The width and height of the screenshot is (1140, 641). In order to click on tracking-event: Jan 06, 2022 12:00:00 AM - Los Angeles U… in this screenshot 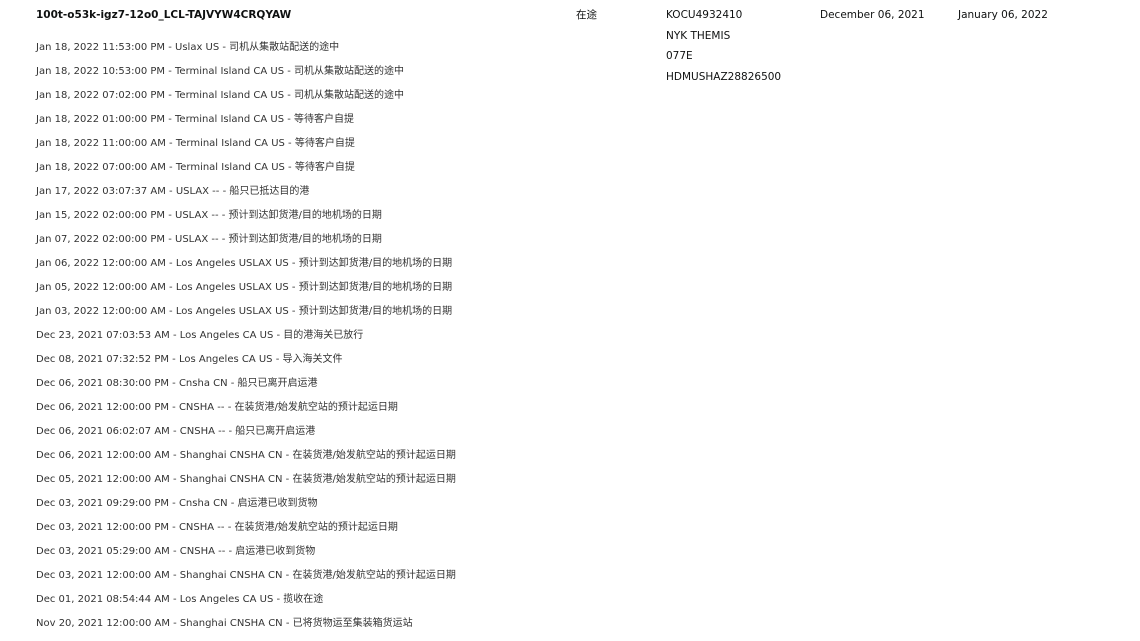, I will do `click(244, 263)`.